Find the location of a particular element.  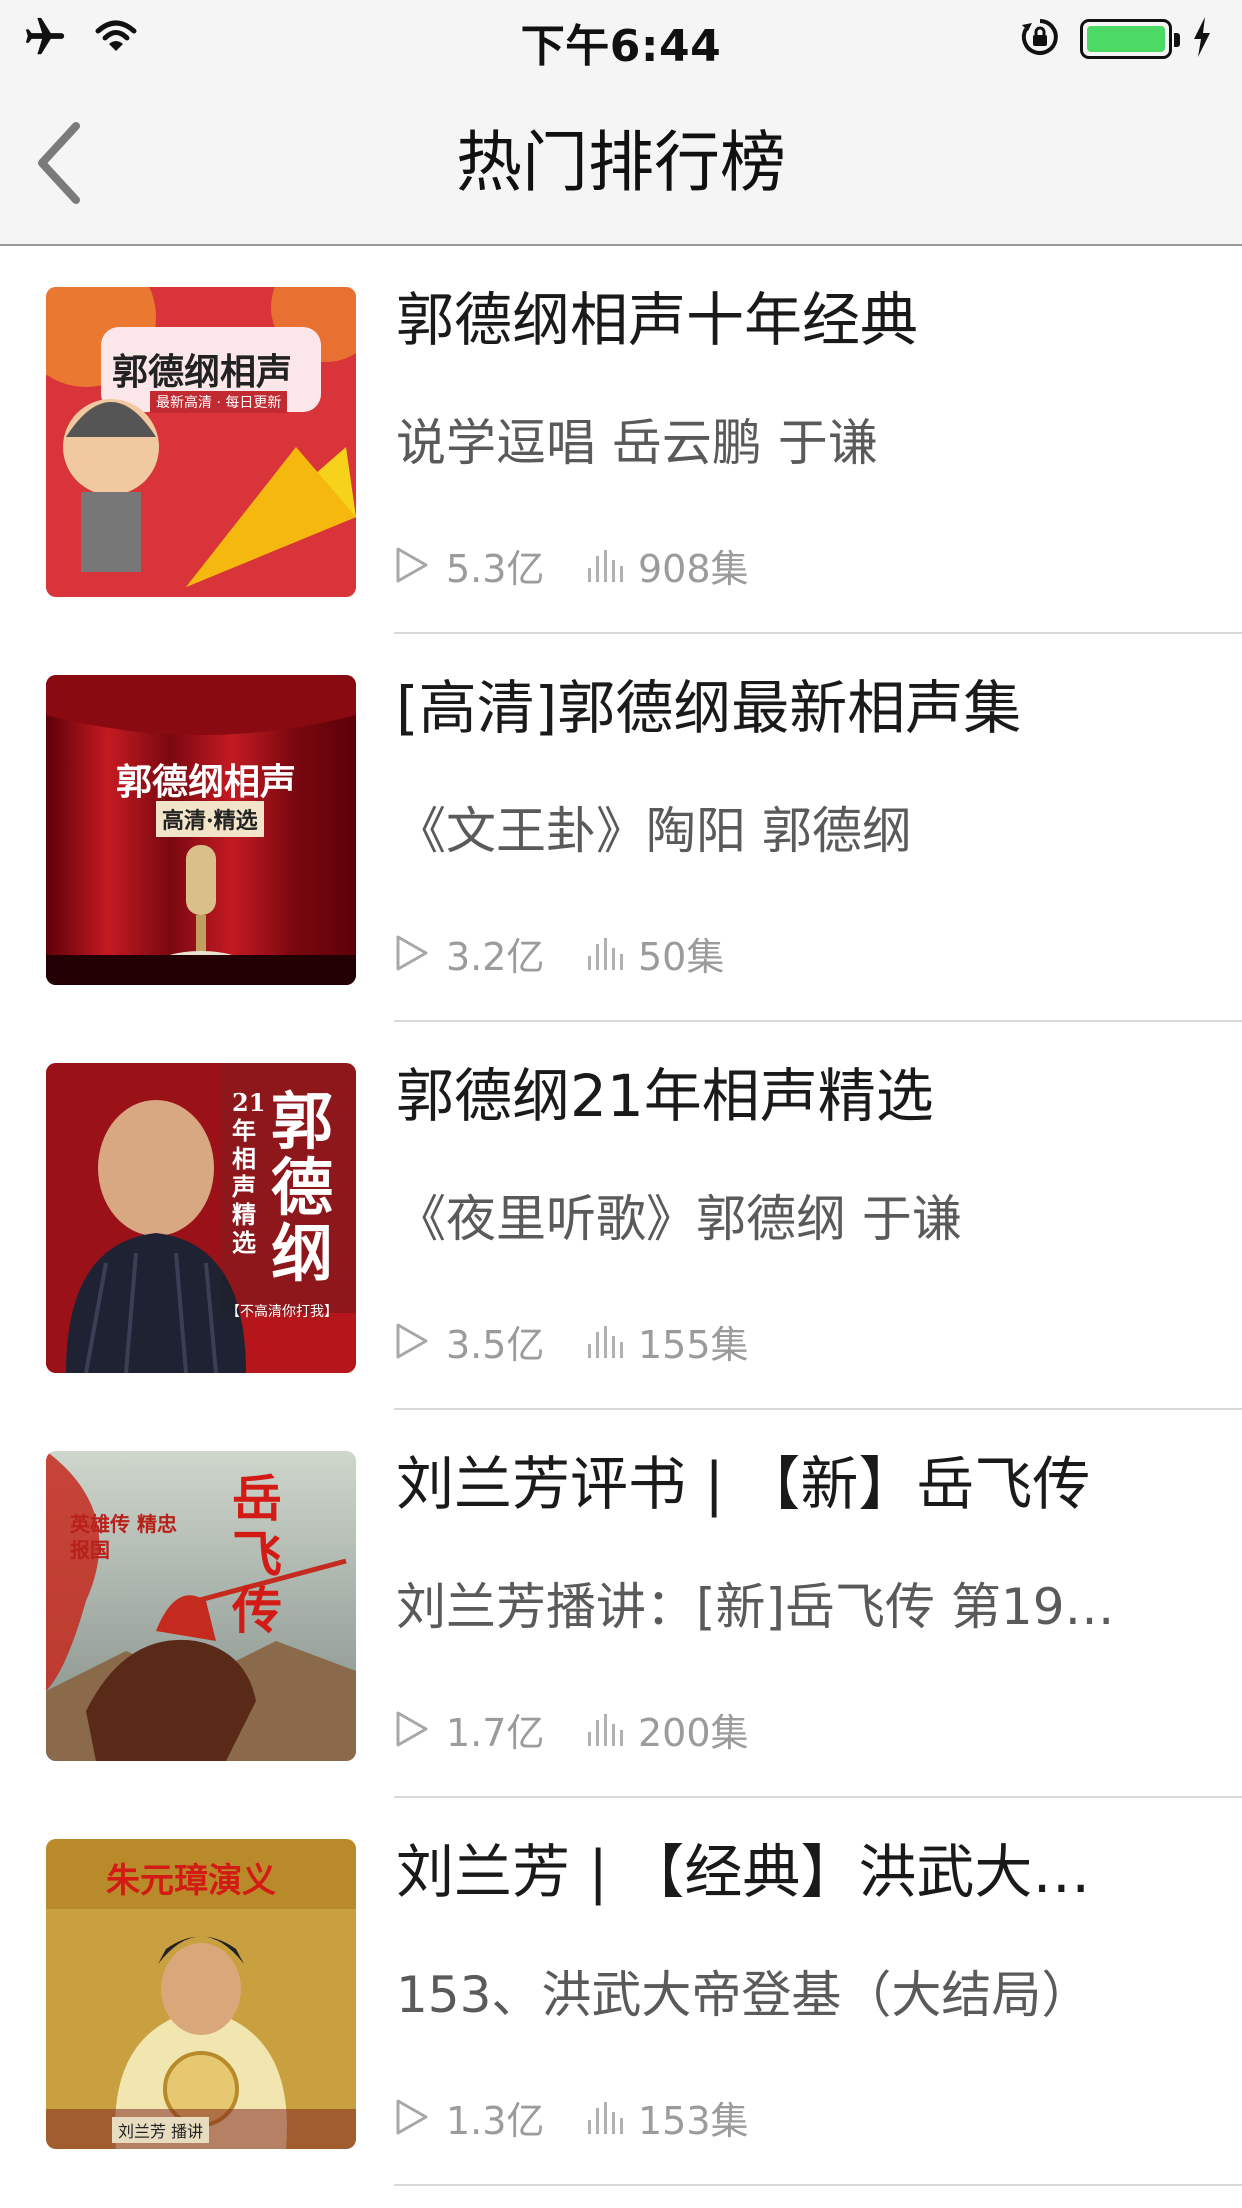

play-count: 5.3亿 is located at coordinates (495, 568).